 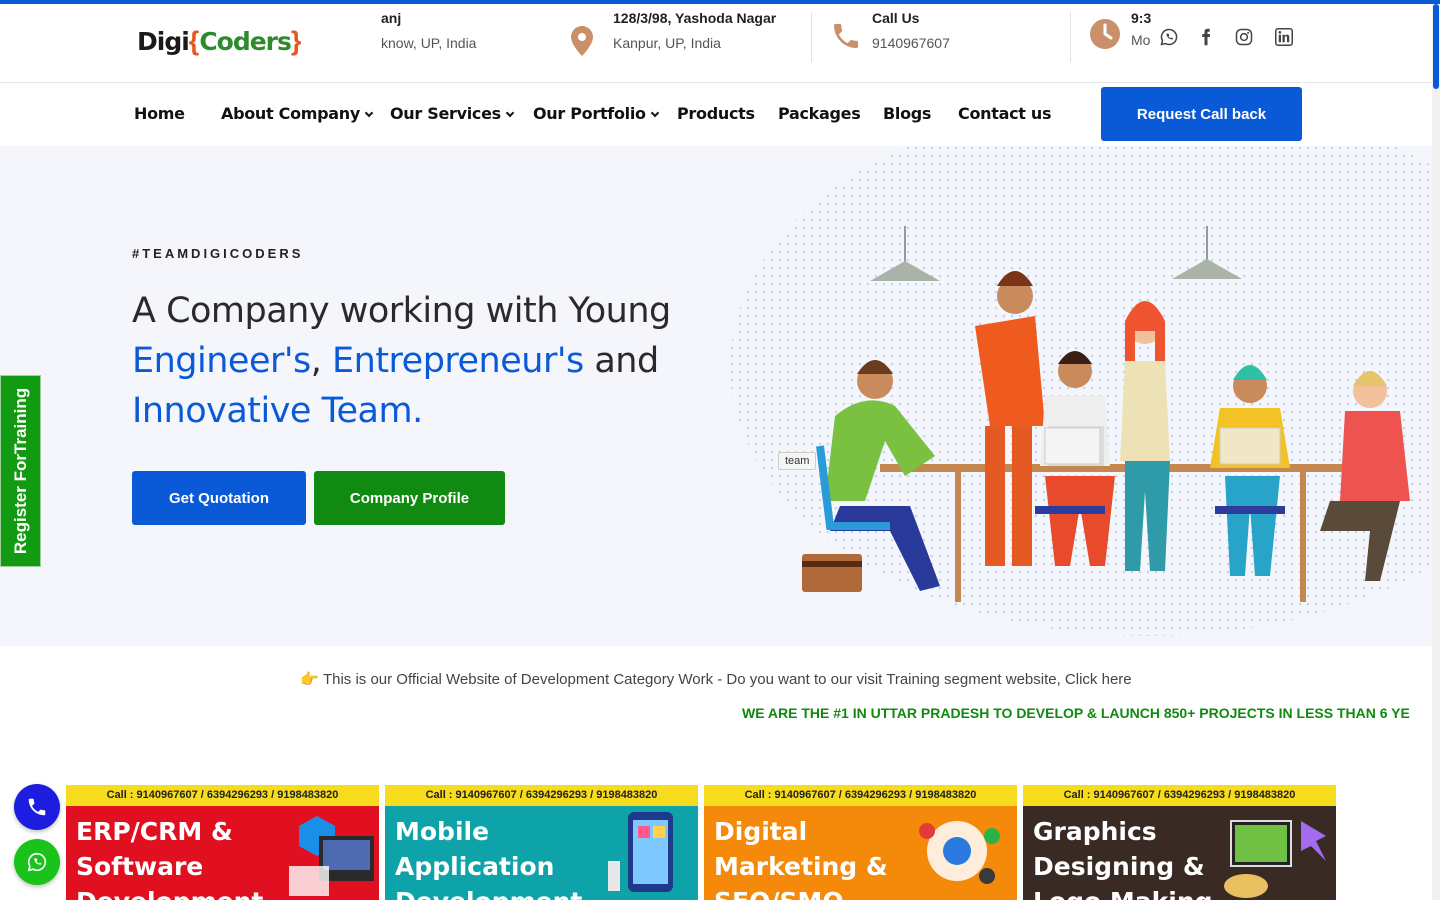 I want to click on headline-and: and, so click(x=626, y=361).